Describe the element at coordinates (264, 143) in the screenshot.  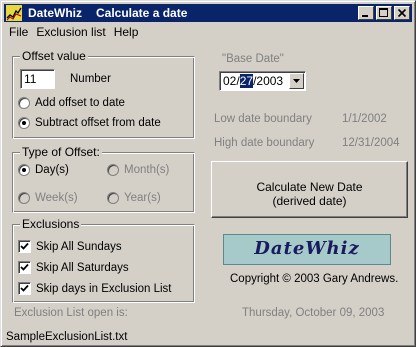
I see `high-boundary-label: High date boundary` at that location.